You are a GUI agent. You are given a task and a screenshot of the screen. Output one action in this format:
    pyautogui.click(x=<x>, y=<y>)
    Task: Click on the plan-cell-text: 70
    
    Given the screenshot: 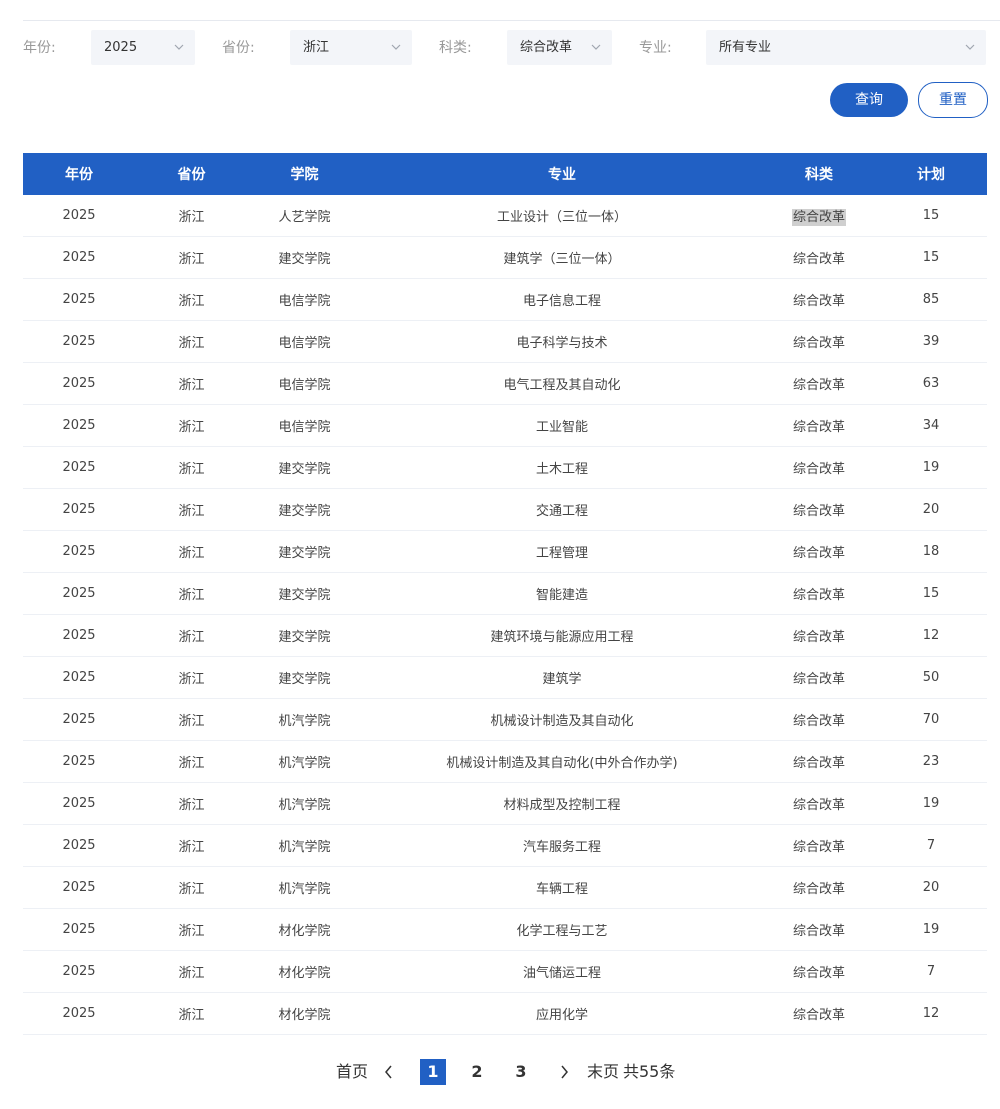 What is the action you would take?
    pyautogui.click(x=931, y=719)
    